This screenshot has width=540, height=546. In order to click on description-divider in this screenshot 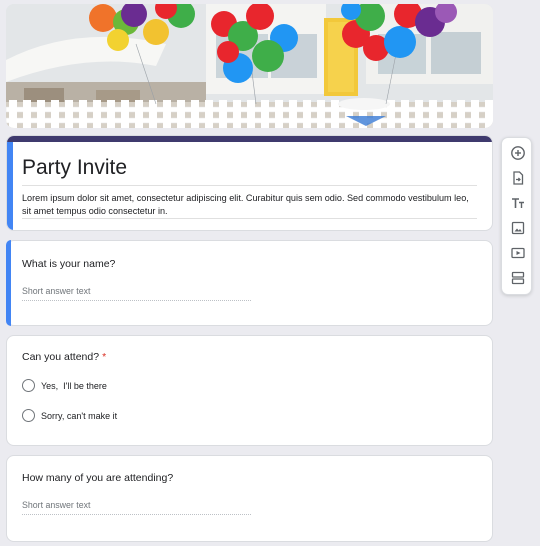, I will do `click(249, 218)`.